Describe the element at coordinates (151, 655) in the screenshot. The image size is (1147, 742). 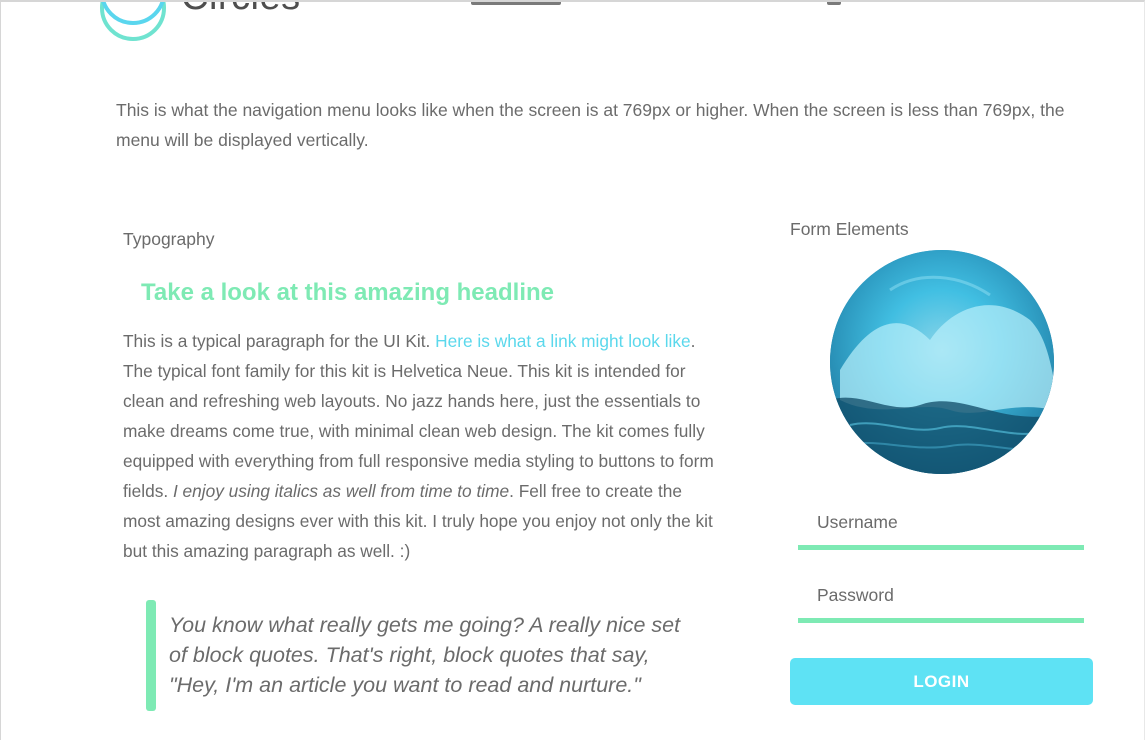
I see `blockquote-bar` at that location.